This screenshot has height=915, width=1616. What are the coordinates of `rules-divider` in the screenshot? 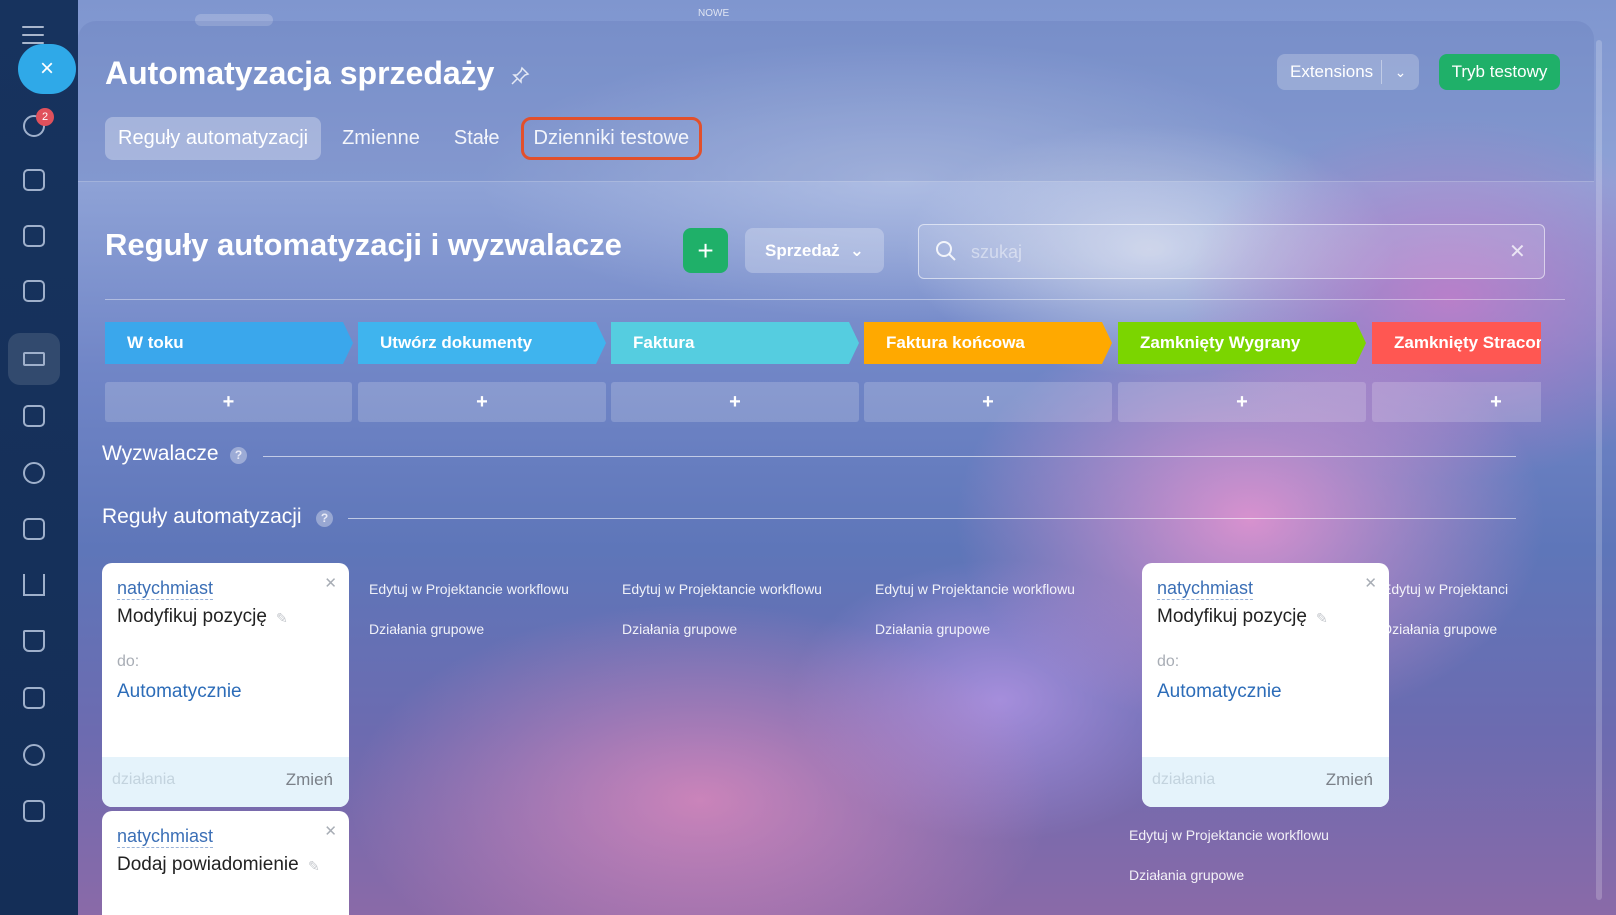 It's located at (932, 518).